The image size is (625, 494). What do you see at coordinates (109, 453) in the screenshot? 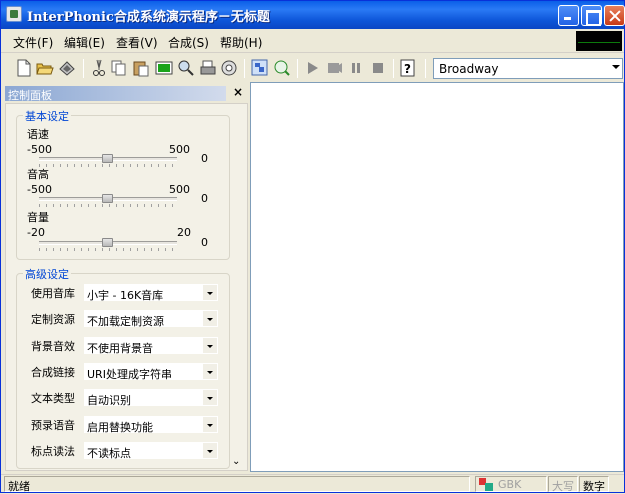
I see `select-value: 不读标点` at bounding box center [109, 453].